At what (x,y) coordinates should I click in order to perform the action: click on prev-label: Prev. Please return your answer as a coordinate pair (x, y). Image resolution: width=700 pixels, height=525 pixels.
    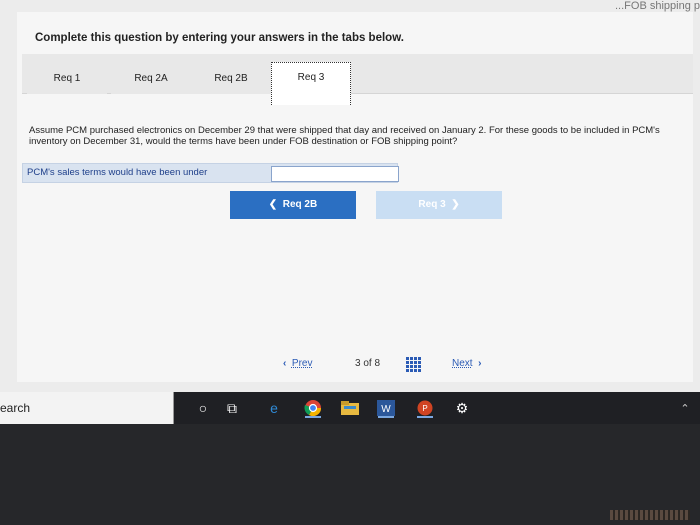
    Looking at the image, I should click on (302, 363).